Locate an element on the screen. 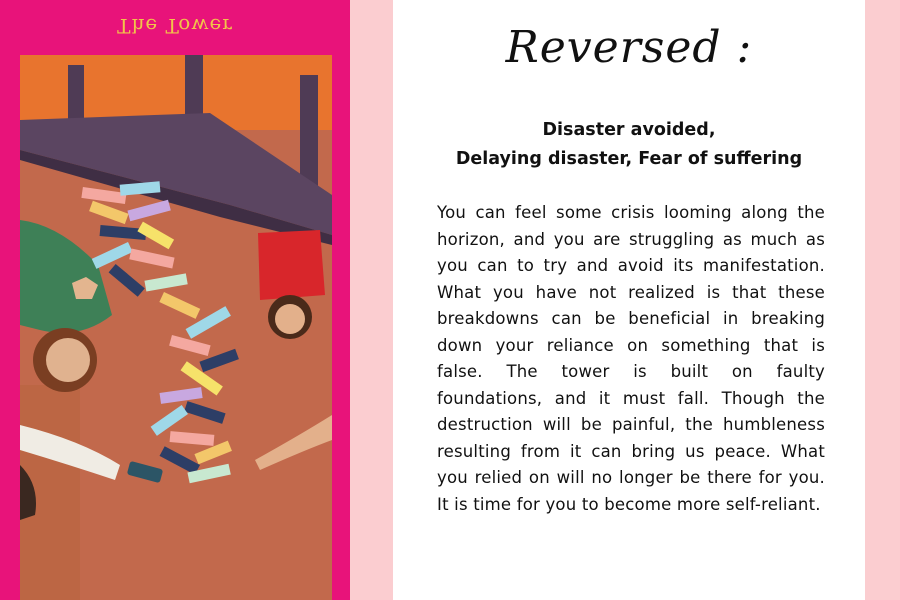  subtitle-line-1: Disaster avoided, is located at coordinates (629, 130).